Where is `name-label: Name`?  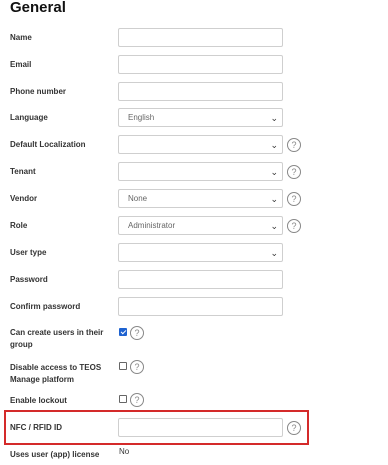 name-label: Name is located at coordinates (21, 37).